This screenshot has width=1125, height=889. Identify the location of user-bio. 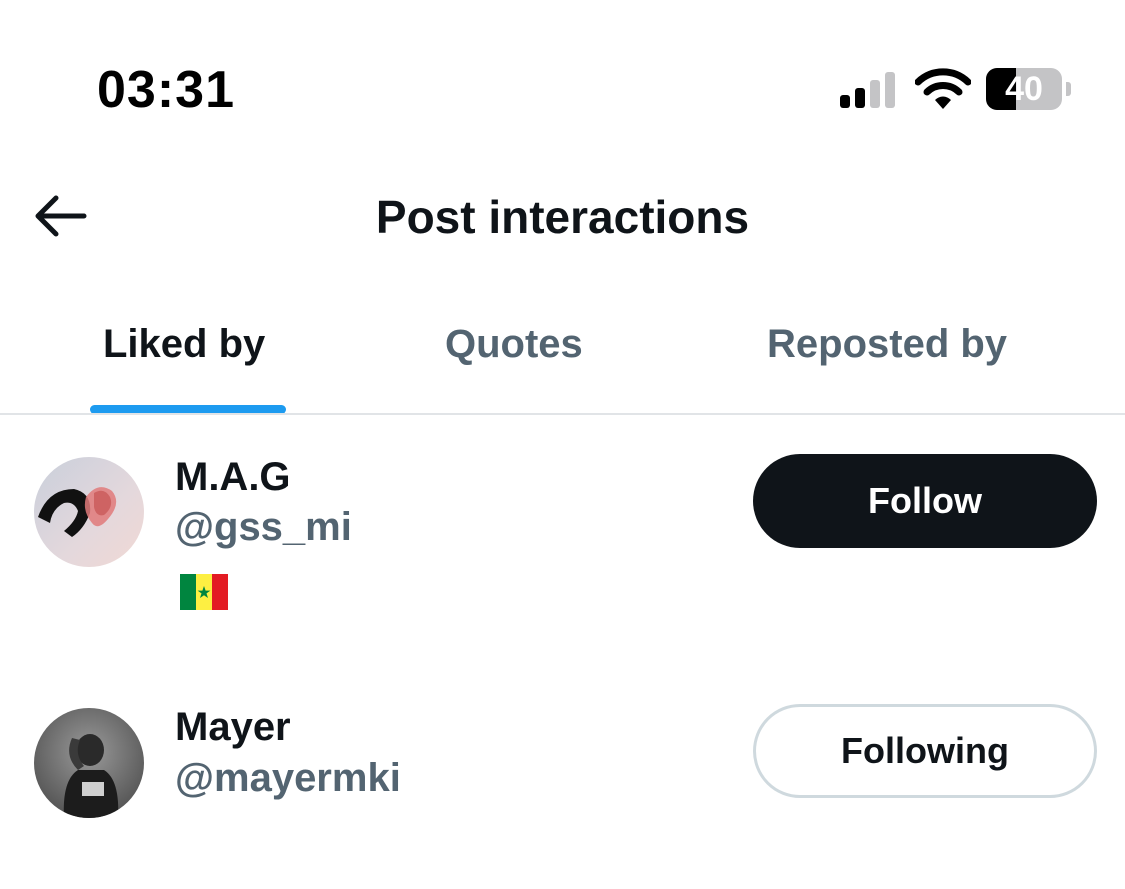
(204, 594).